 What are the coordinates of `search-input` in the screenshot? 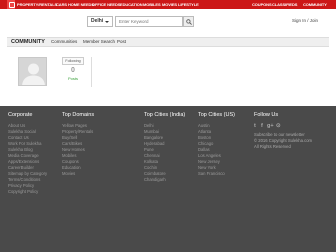 It's located at (149, 21).